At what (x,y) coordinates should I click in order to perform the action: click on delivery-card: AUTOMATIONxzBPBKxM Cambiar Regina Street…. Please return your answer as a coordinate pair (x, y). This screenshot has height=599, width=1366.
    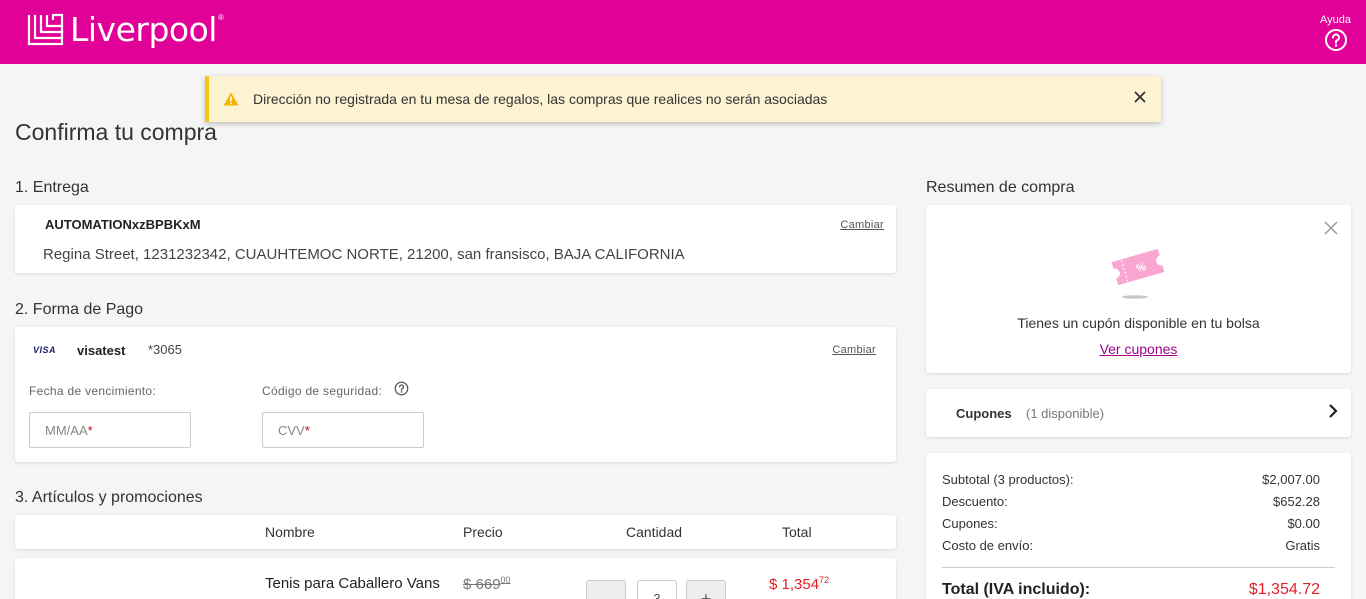
    Looking at the image, I should click on (455, 239).